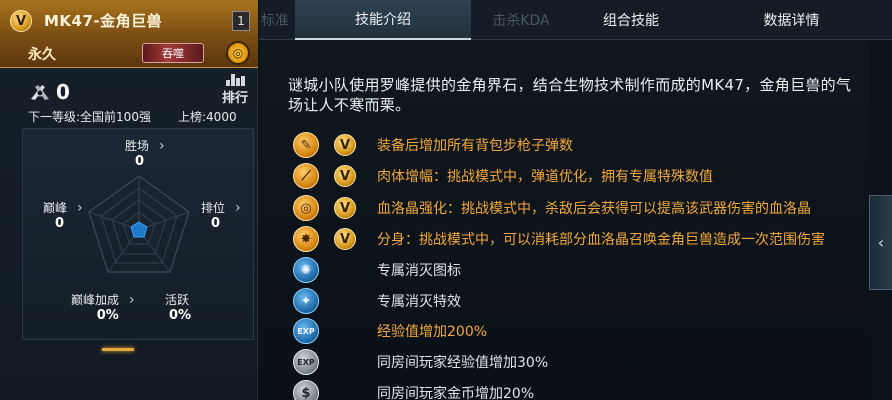 Image resolution: width=892 pixels, height=400 pixels. I want to click on skill-row: ✎ V 装备后增加所有背包步枪子弹数, so click(433, 145).